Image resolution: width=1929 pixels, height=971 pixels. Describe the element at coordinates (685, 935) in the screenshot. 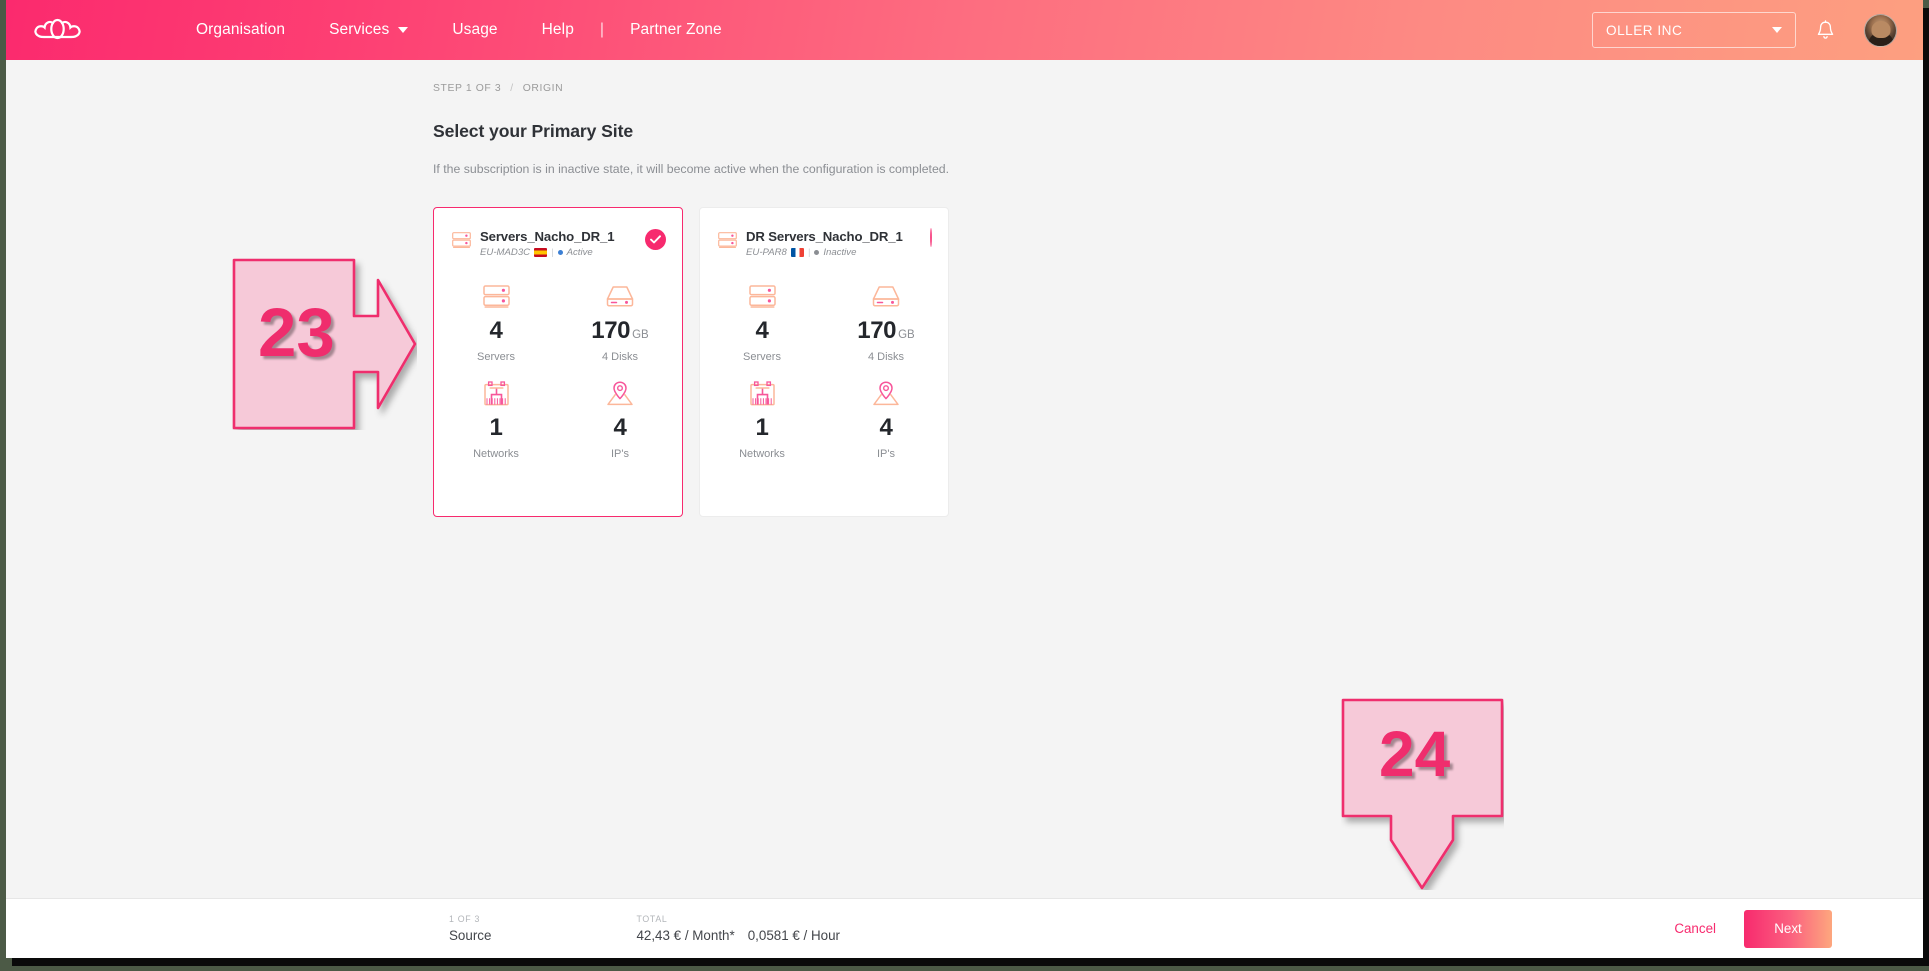

I see `footer-price-month: 42,43 € / Month*` at that location.